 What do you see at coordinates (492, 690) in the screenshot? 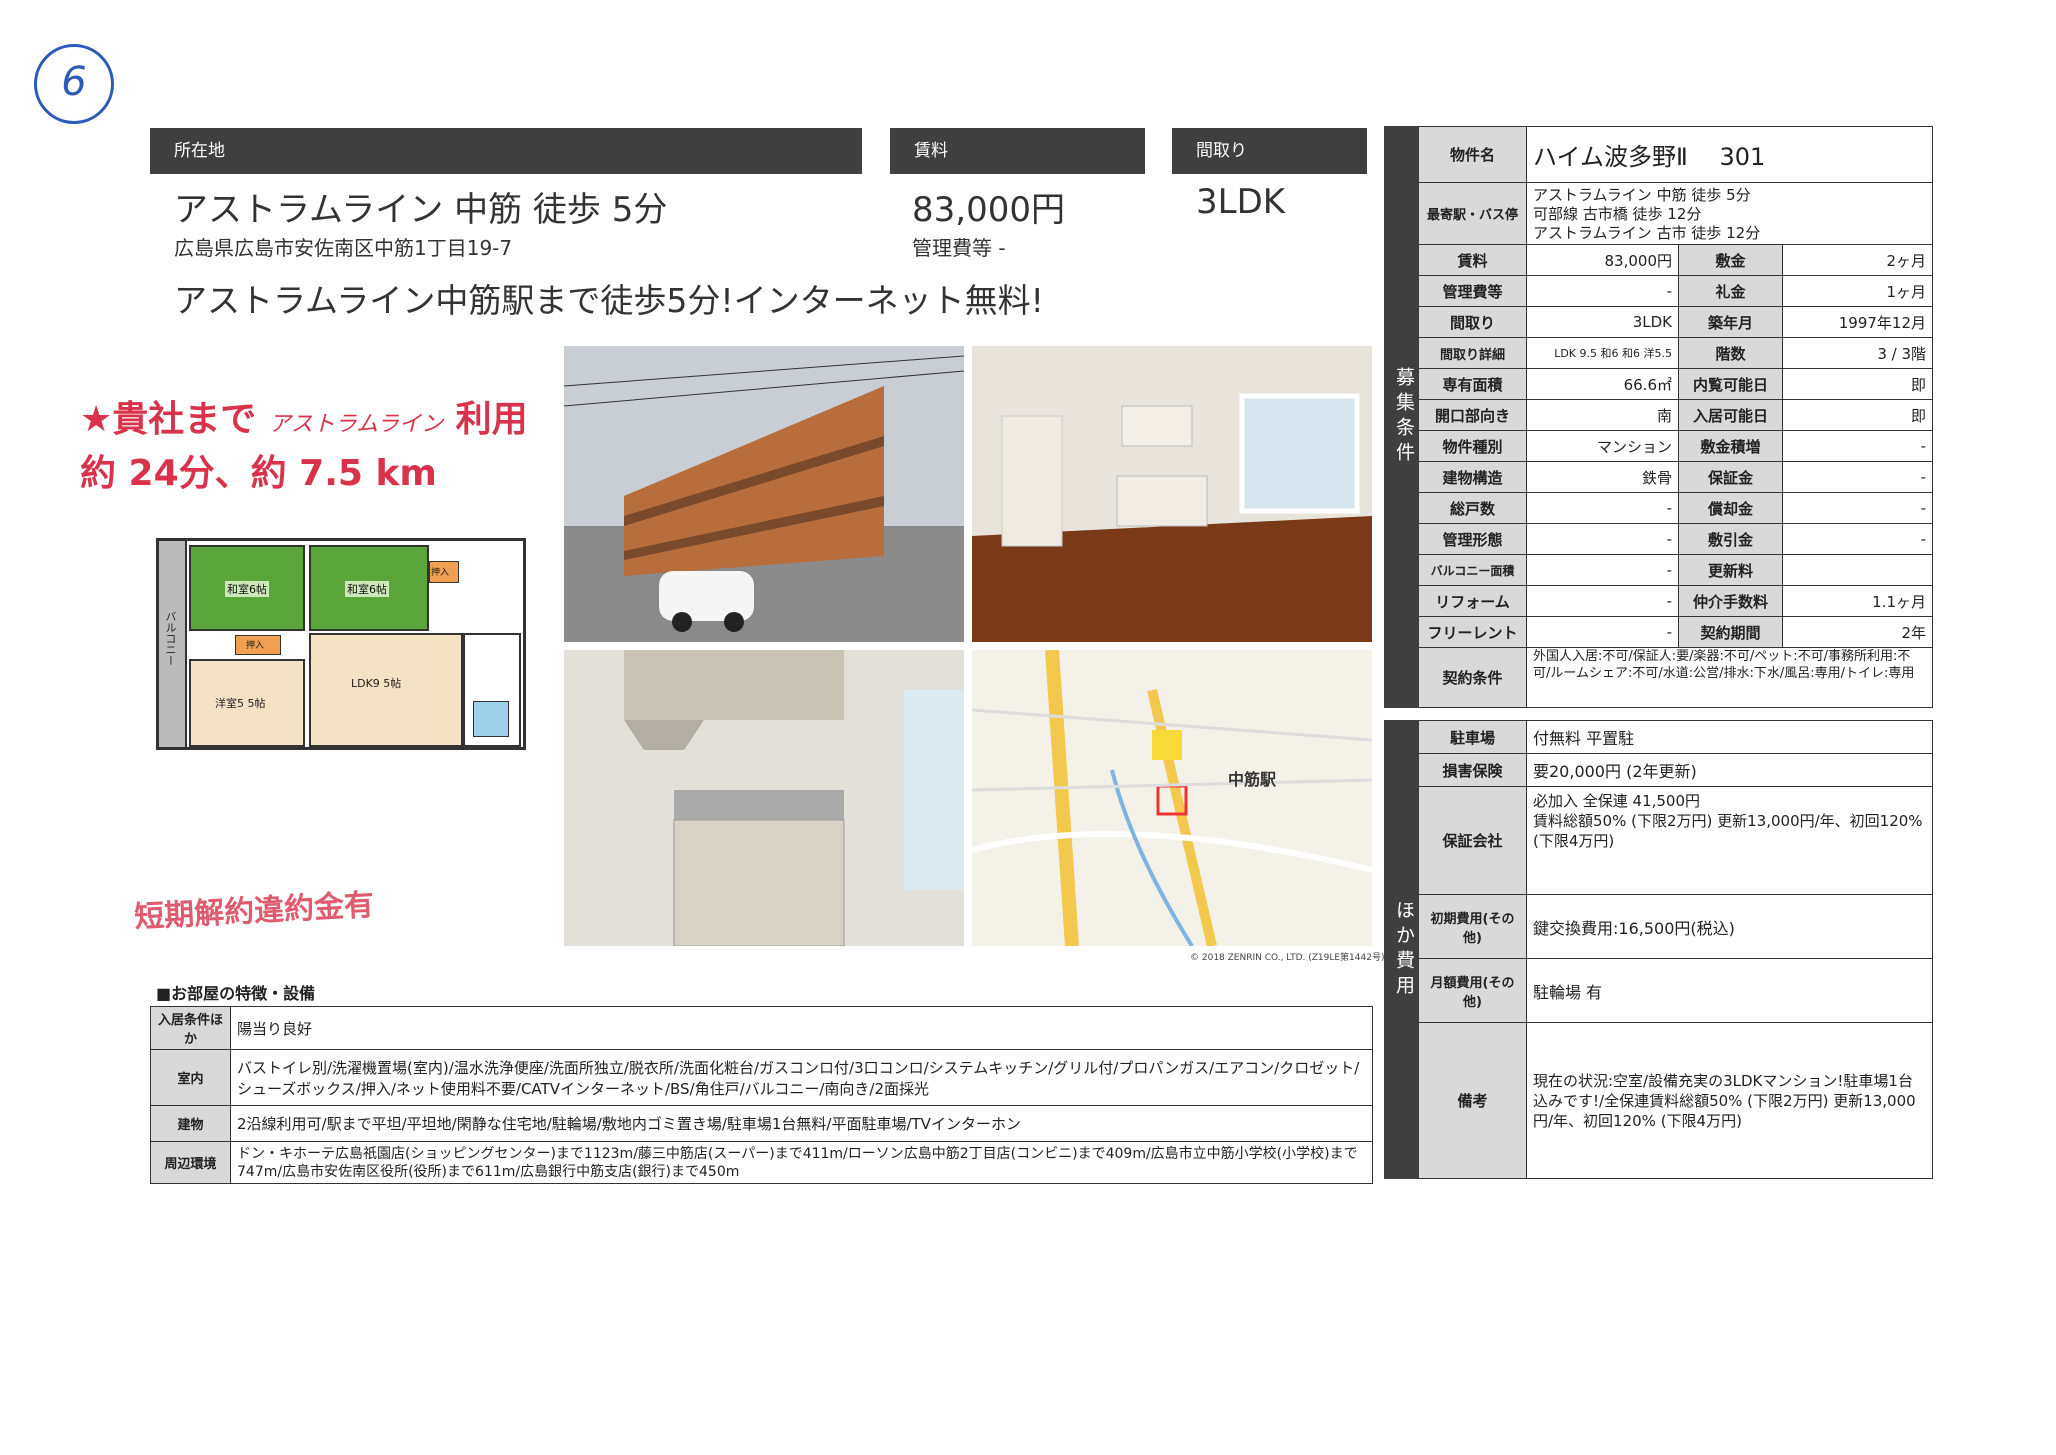
I see `wet-area` at bounding box center [492, 690].